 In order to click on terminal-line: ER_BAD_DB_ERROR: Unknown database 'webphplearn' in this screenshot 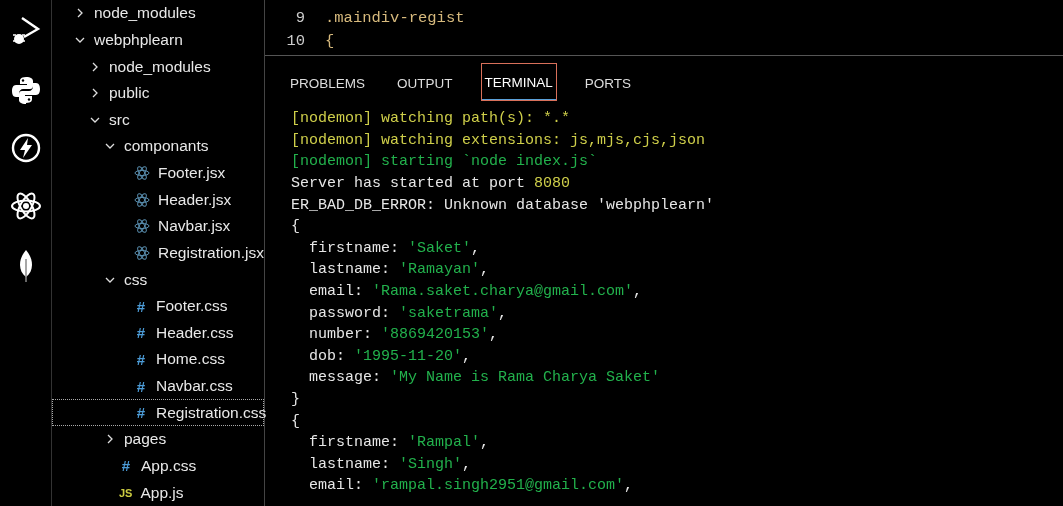, I will do `click(503, 205)`.